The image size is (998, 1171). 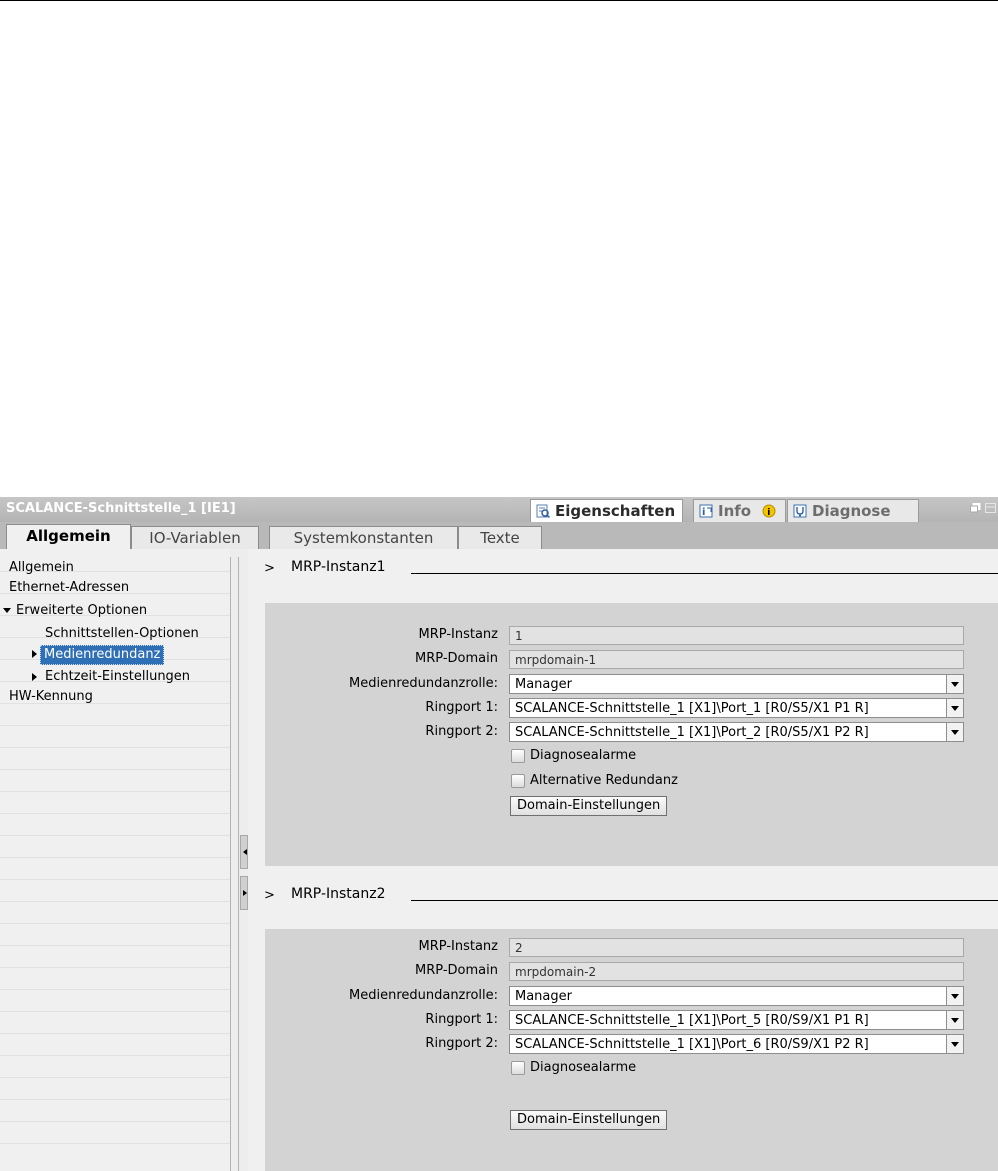 I want to click on collapse-left-icon, so click(x=245, y=852).